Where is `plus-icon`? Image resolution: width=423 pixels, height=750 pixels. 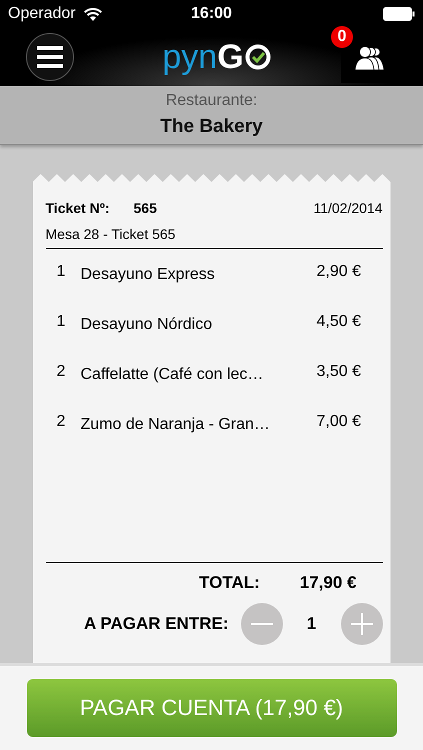
plus-icon is located at coordinates (361, 624).